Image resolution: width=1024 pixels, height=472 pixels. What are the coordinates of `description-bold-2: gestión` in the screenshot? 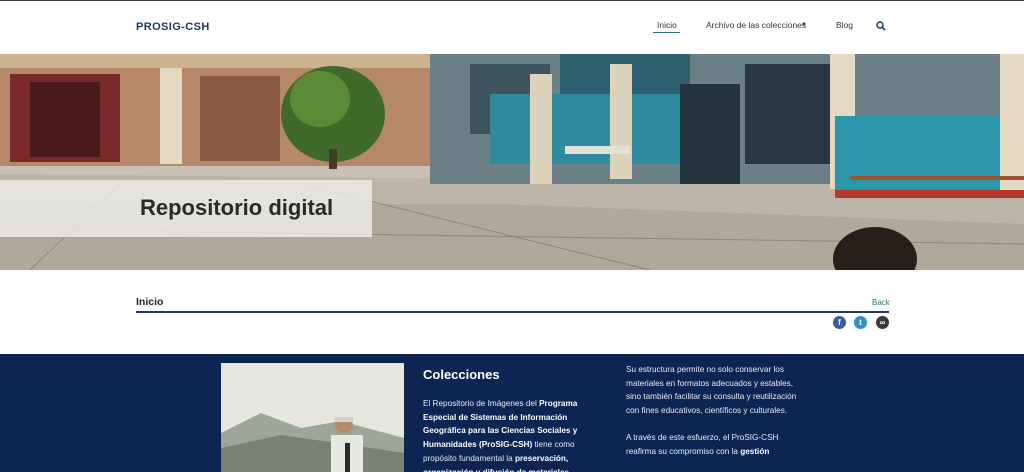 It's located at (755, 451).